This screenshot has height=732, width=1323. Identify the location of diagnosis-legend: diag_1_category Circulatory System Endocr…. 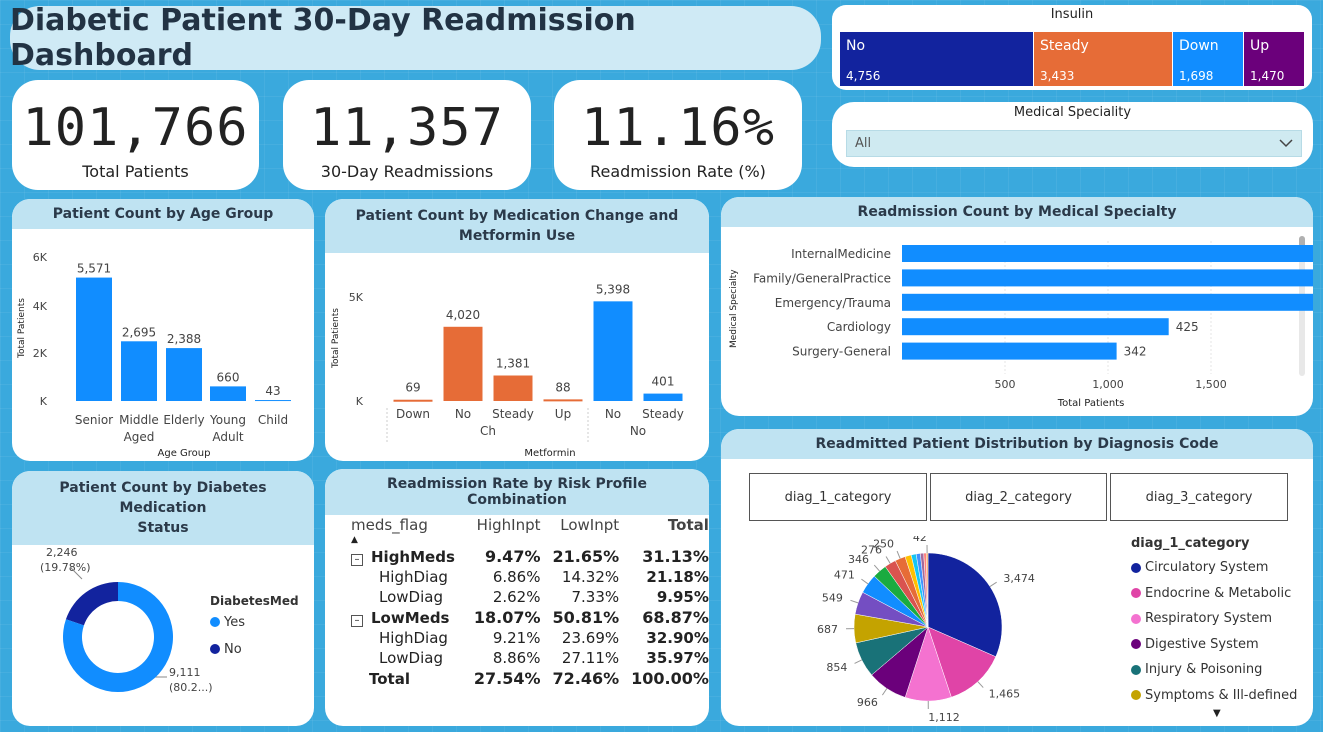
(1218, 627).